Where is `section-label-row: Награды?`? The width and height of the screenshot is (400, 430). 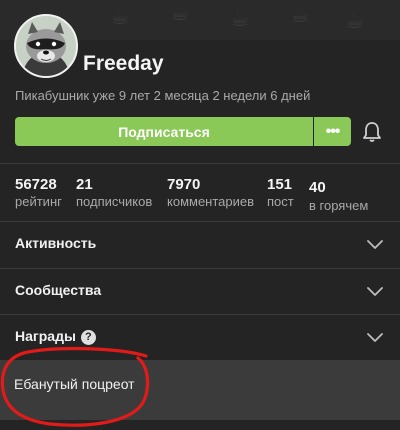
section-label-row: Награды? is located at coordinates (55, 336).